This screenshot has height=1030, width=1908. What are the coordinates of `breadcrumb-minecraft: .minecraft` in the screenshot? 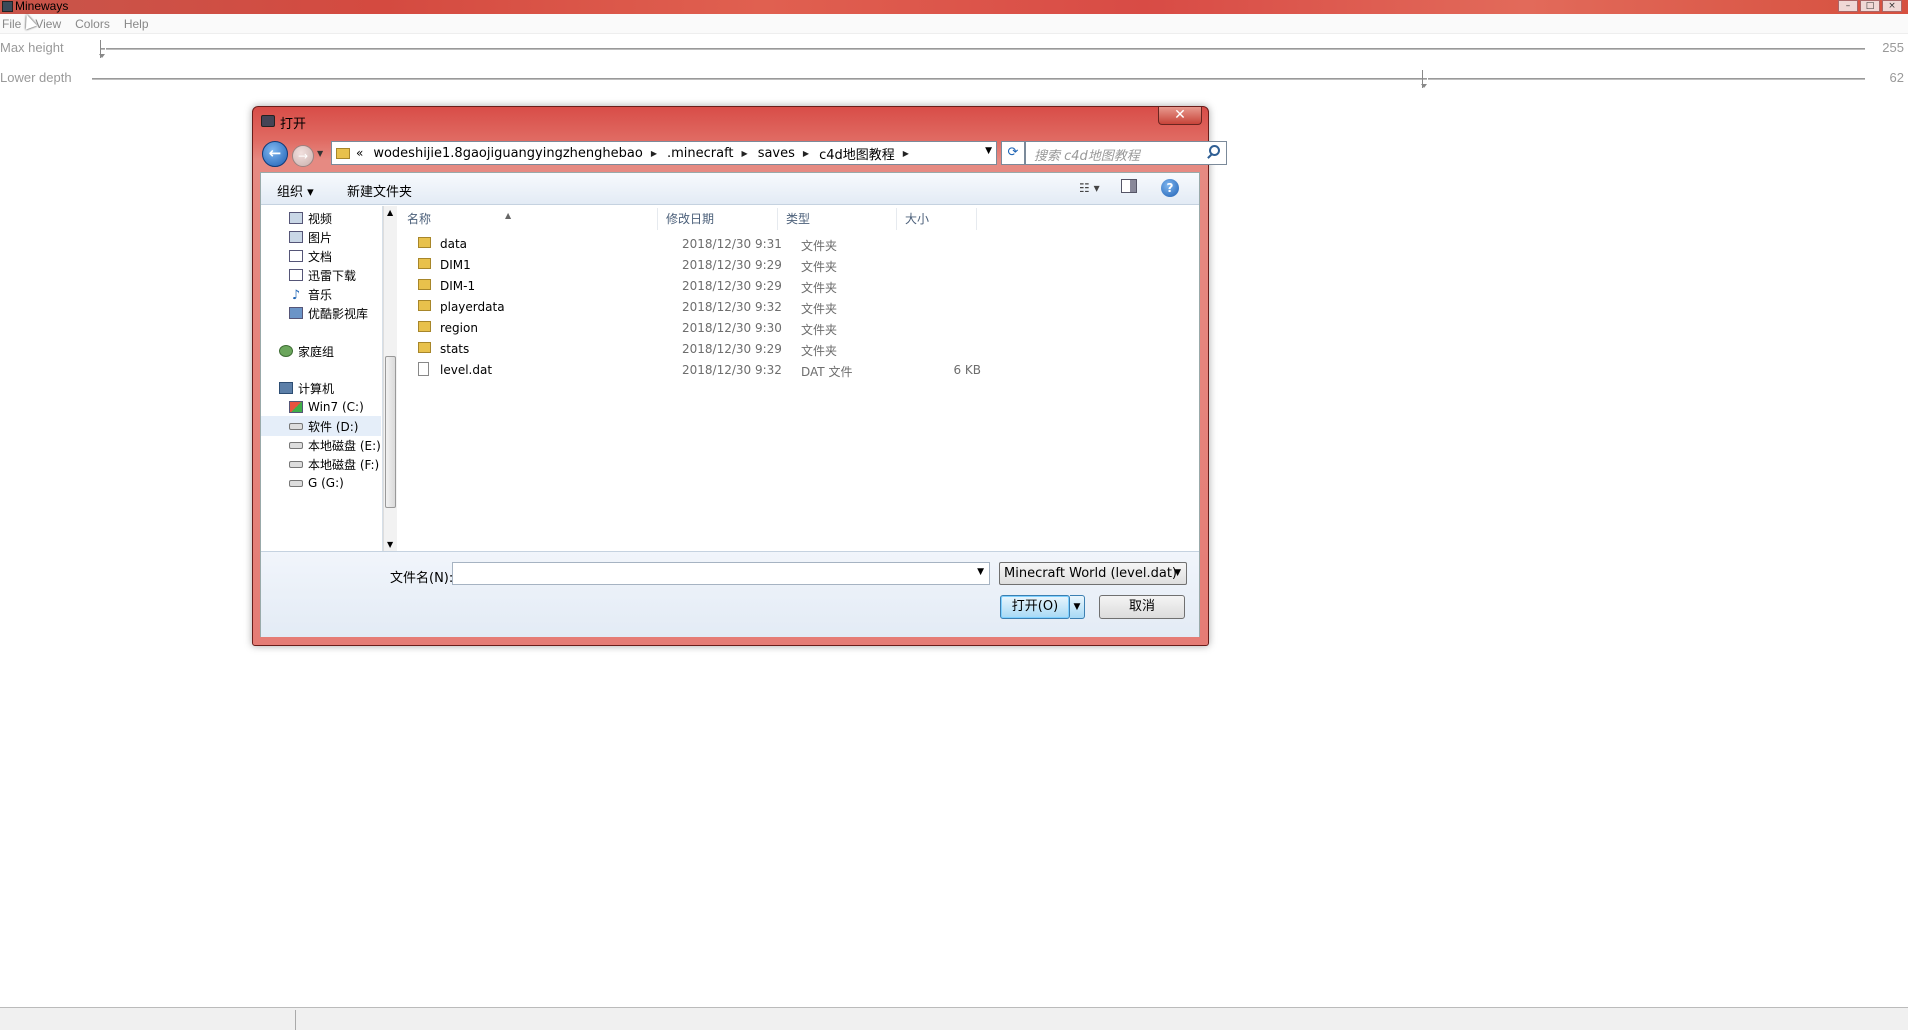 It's located at (700, 153).